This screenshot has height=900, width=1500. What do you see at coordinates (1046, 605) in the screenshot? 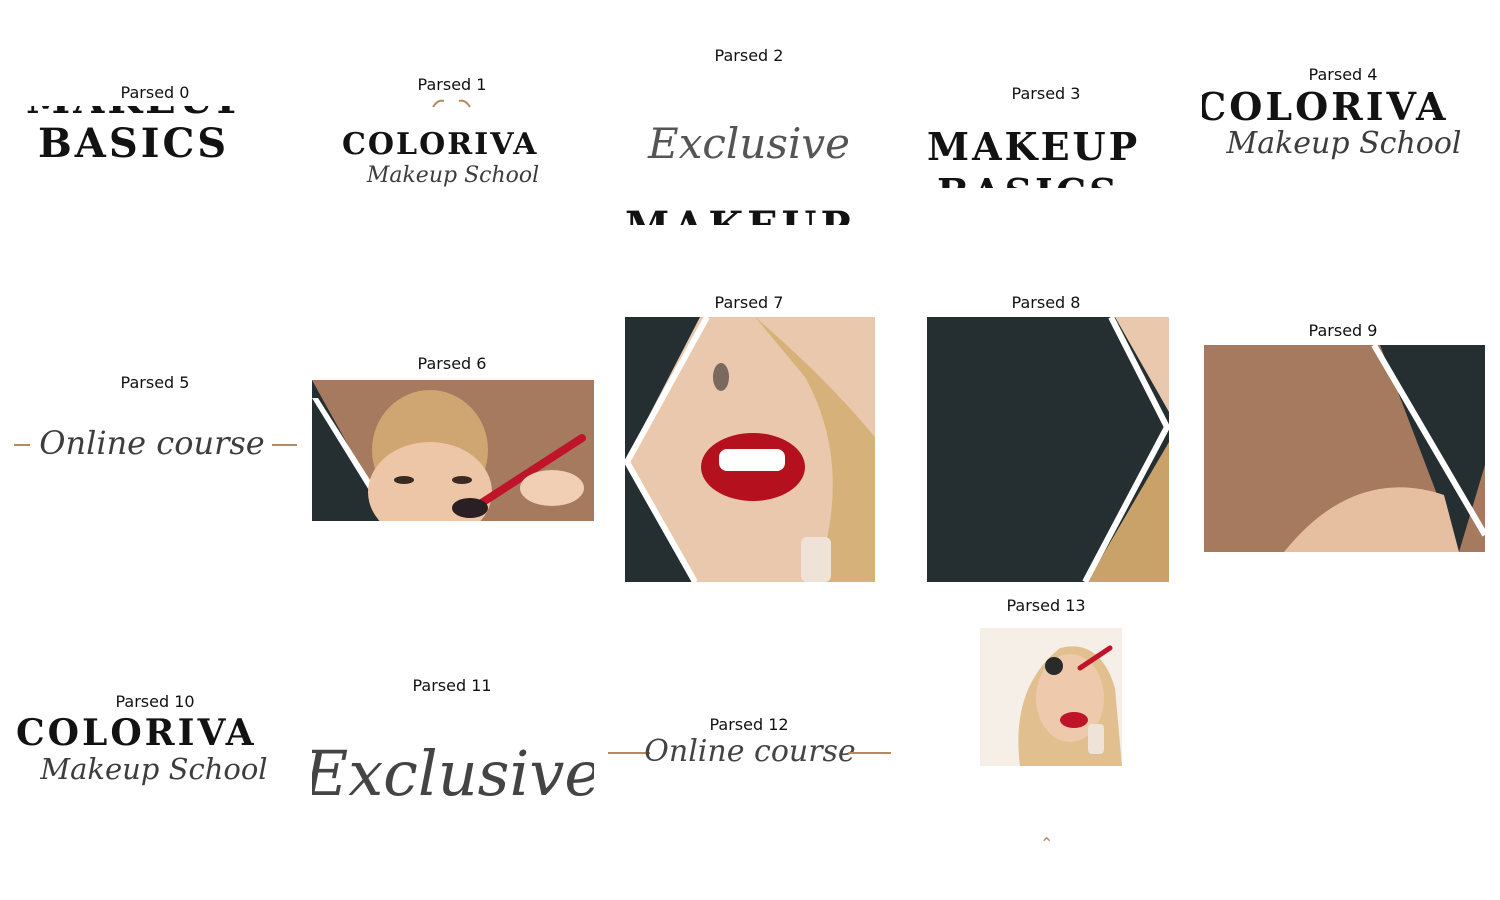
I see `caption-parsed-13: Parsed 13` at bounding box center [1046, 605].